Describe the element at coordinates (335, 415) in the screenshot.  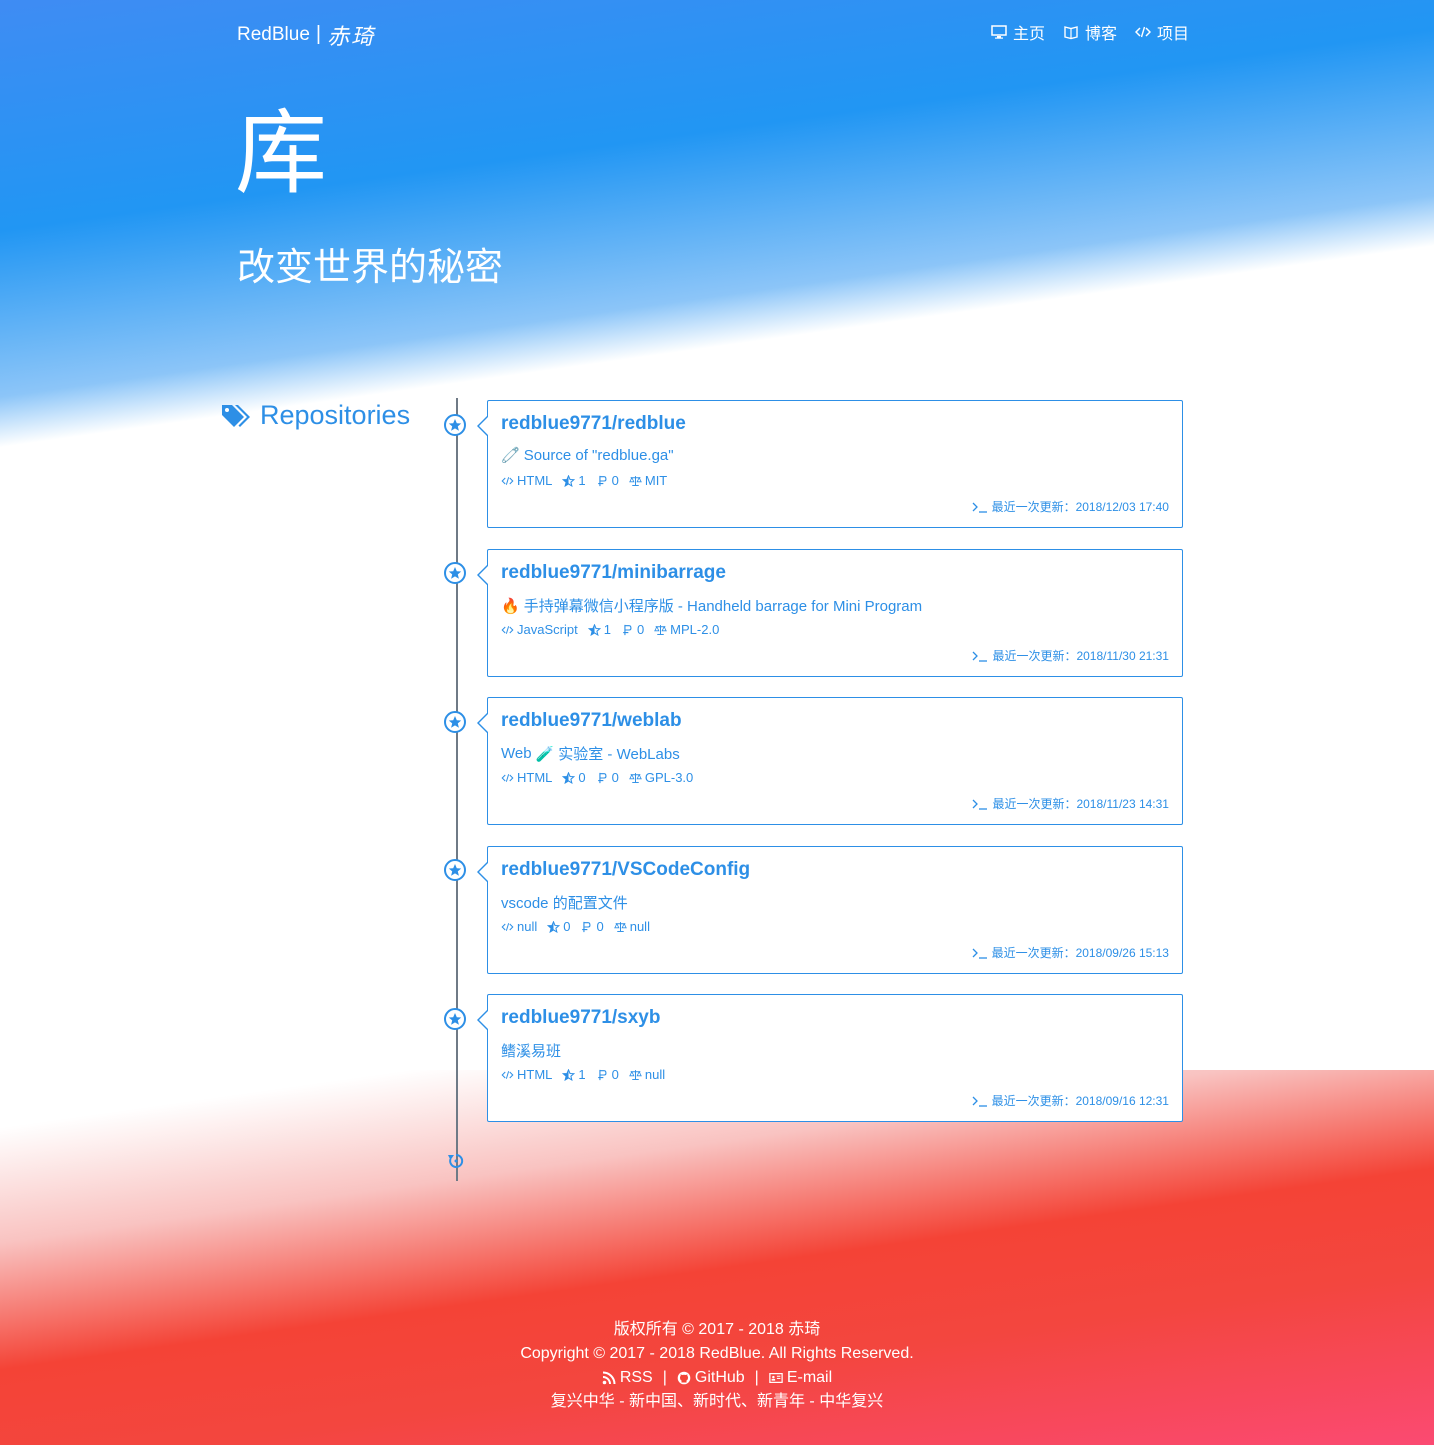
I see `section-label-text: Repositories` at that location.